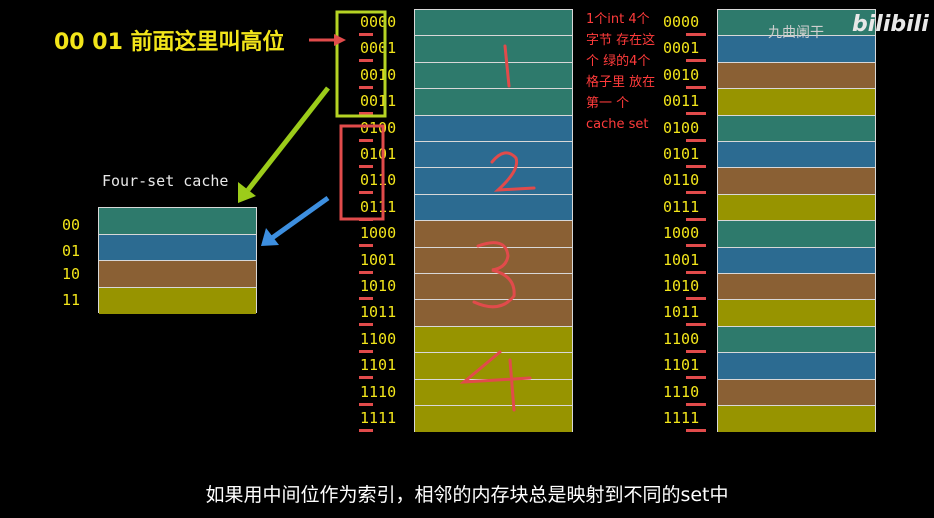 This screenshot has height=518, width=934. Describe the element at coordinates (284, 144) in the screenshot. I see `green-arrow` at that location.